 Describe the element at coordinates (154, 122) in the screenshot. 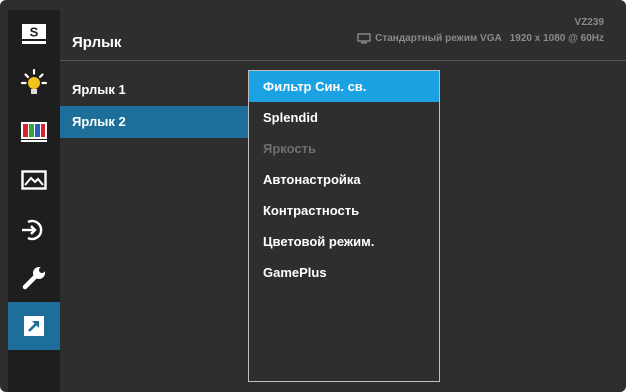

I see `shortcut-item-2: Ярлык 2` at that location.